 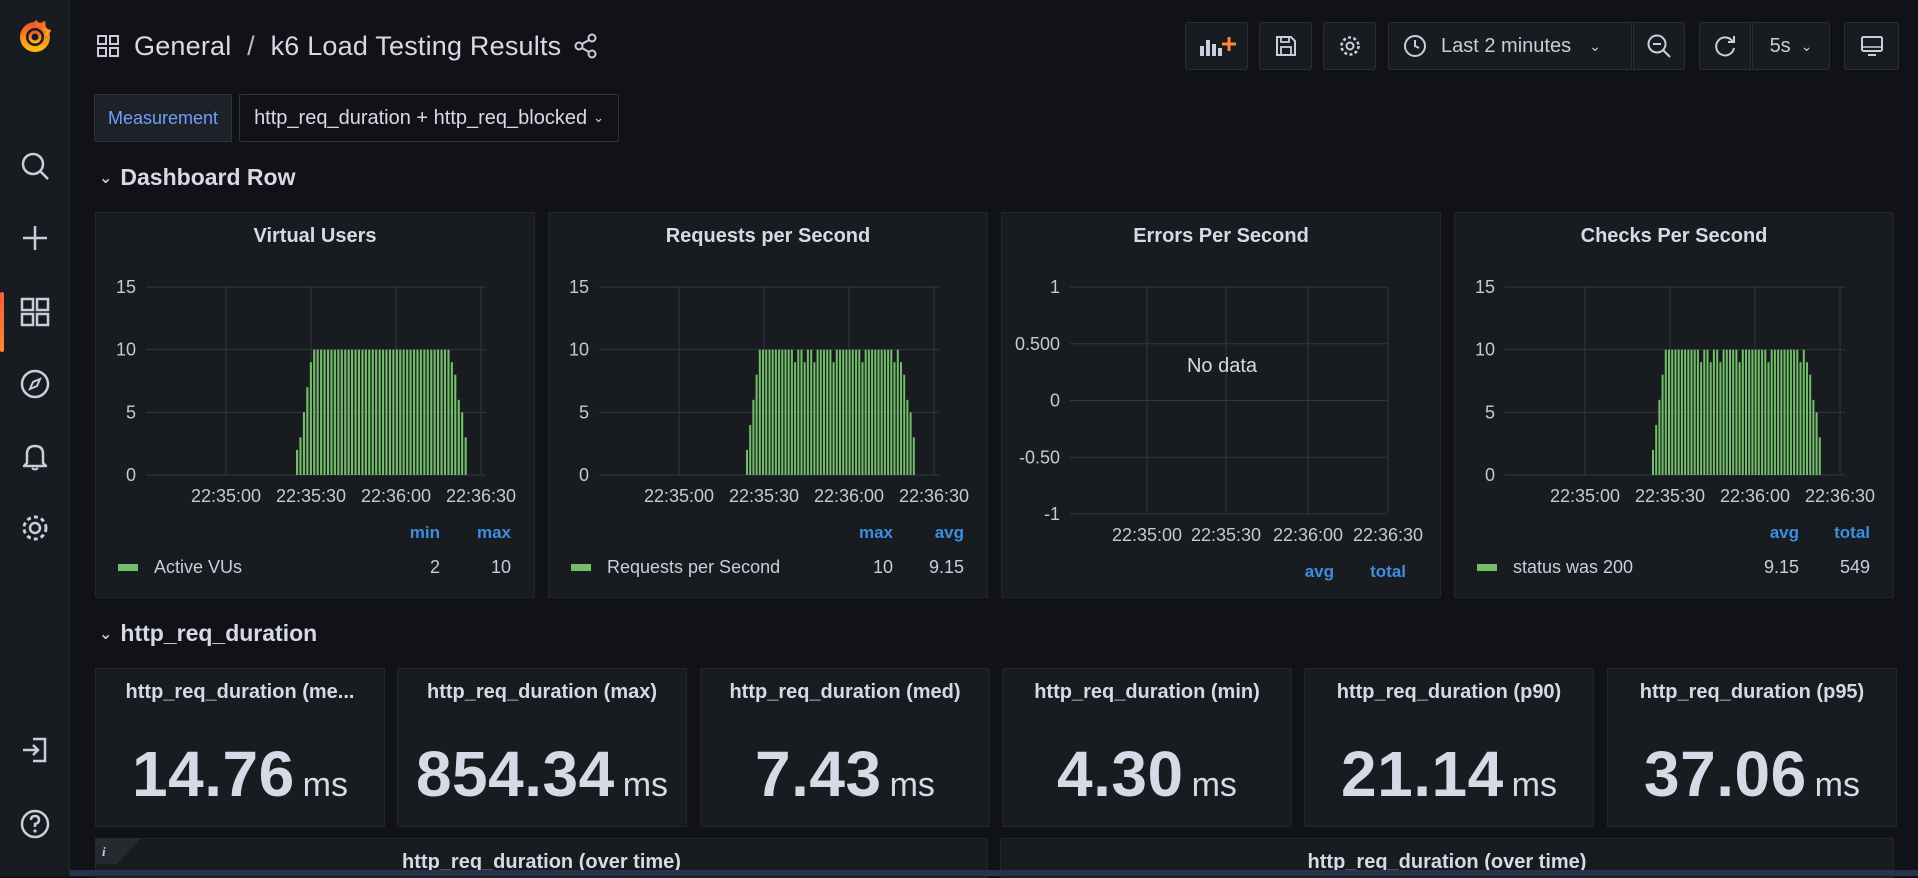 I want to click on legend-value: 10, so click(x=501, y=567).